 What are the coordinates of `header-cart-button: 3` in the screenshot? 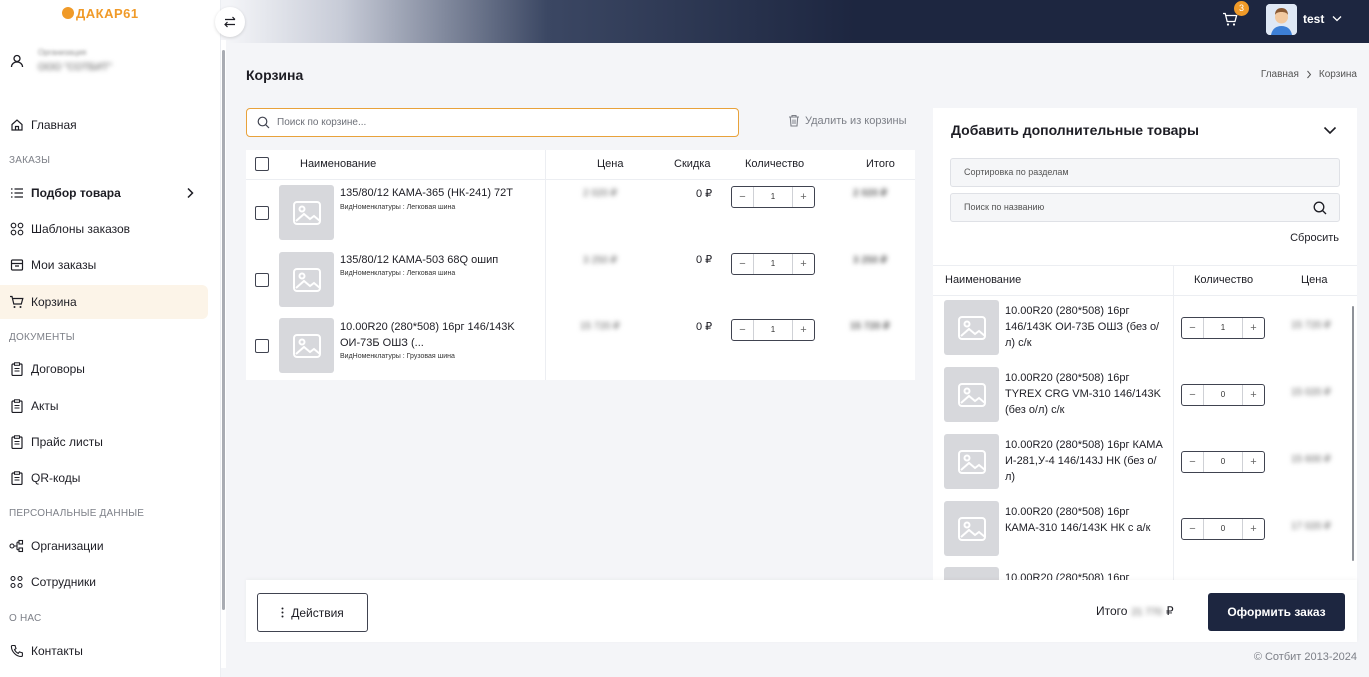 It's located at (1235, 14).